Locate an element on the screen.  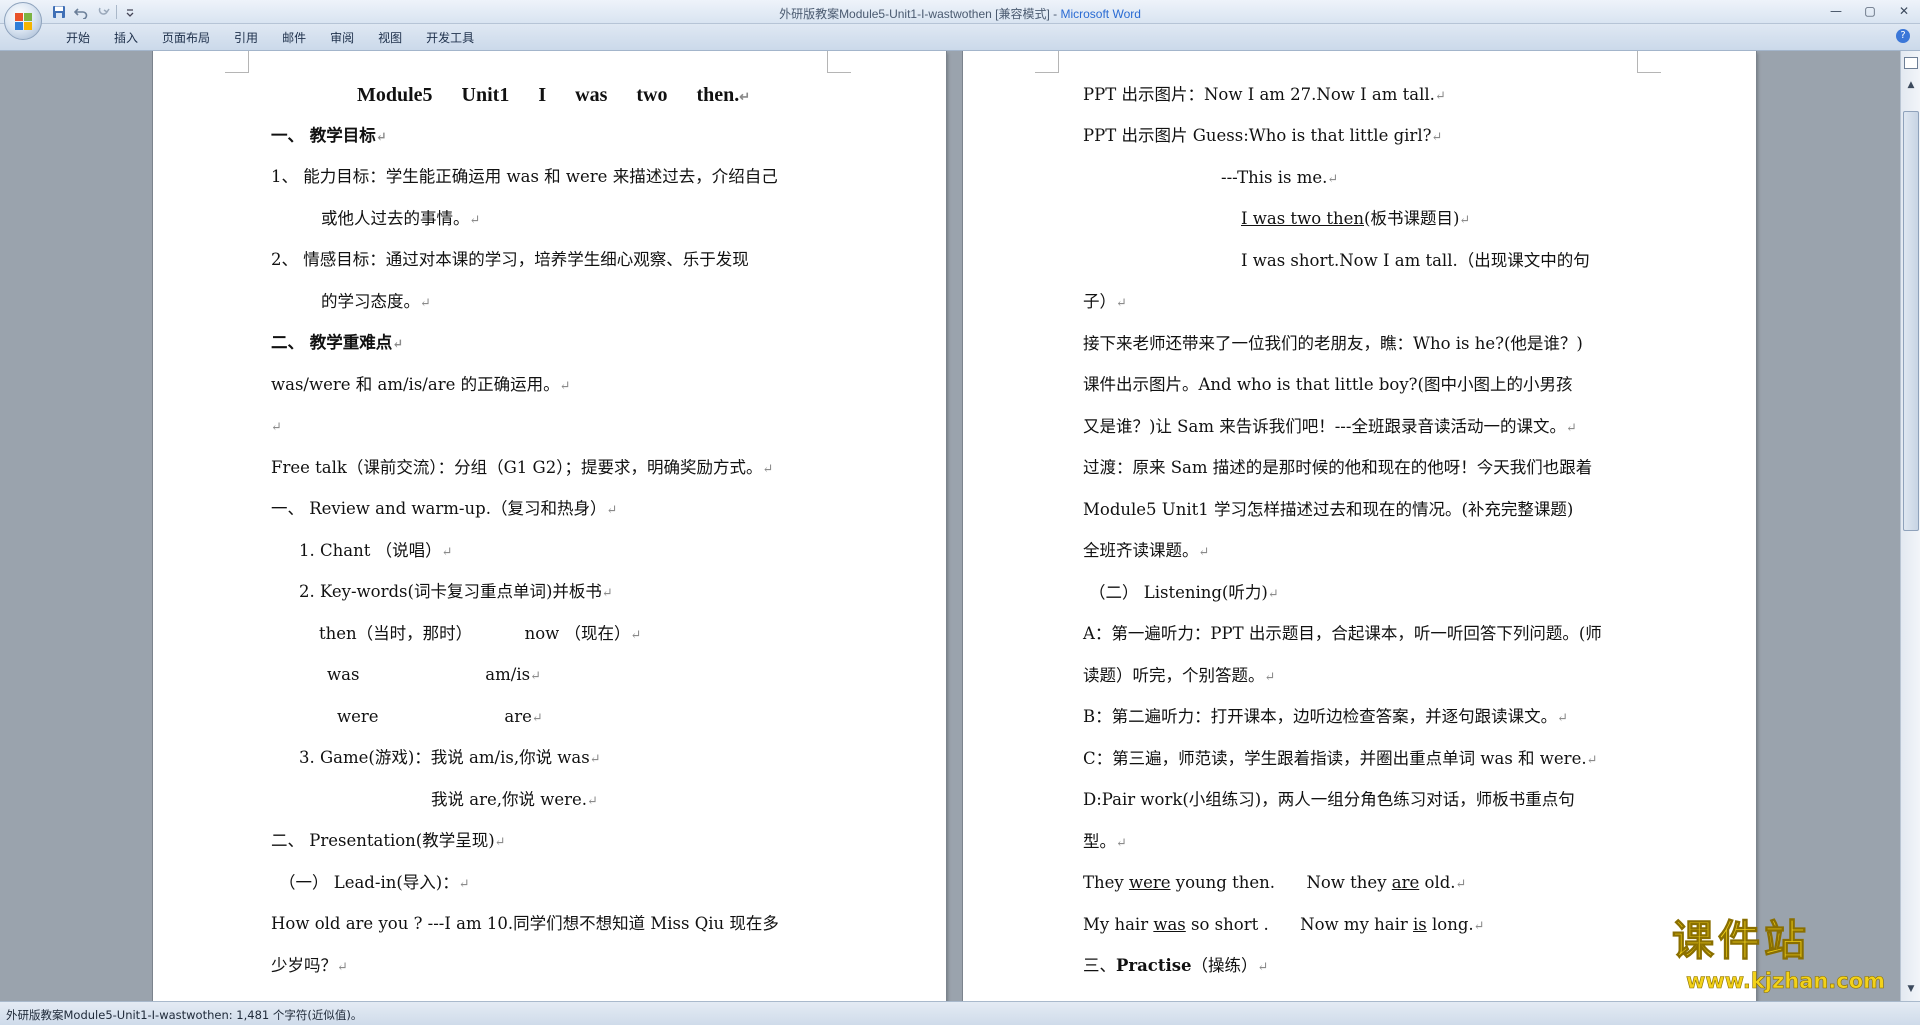
paragraph: was/were 和 am/is/are 的正确运用。↵ is located at coordinates (421, 384).